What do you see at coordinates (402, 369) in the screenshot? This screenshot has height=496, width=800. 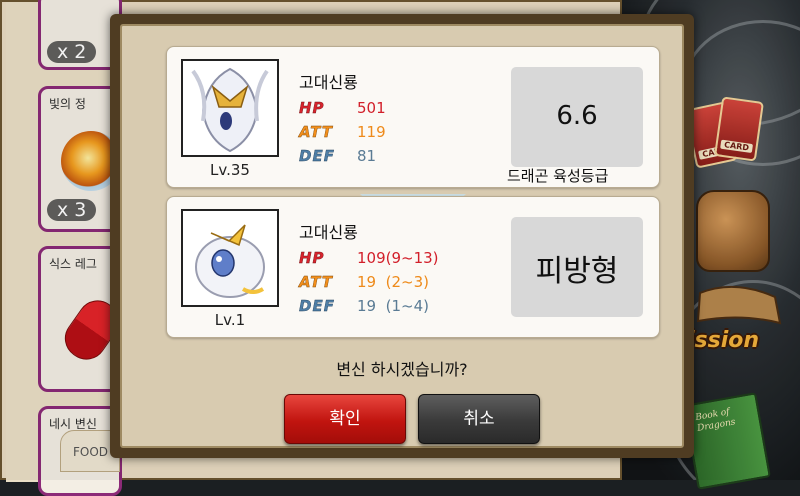 I see `confirm-question: 변신 하시겠습니까?` at bounding box center [402, 369].